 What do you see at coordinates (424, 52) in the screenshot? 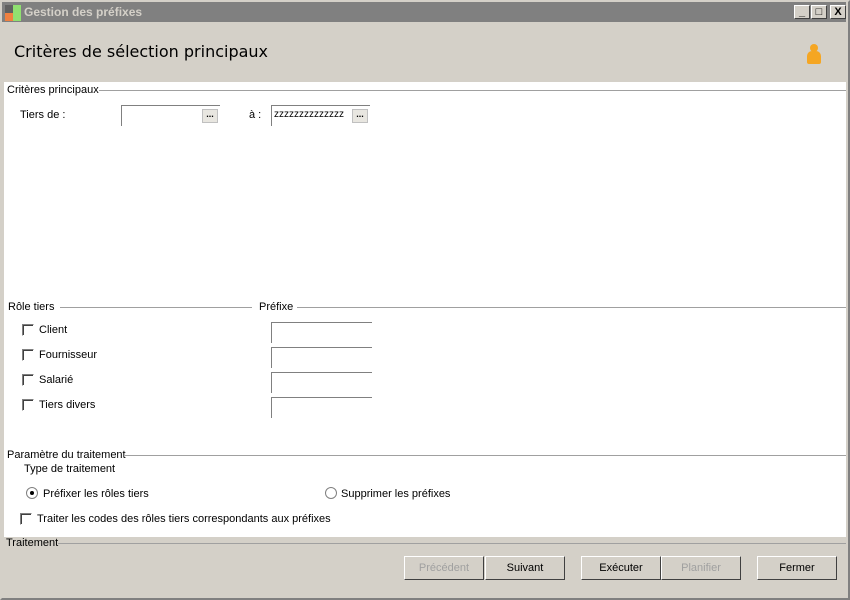
I see `header: Critères de sélection principaux` at bounding box center [424, 52].